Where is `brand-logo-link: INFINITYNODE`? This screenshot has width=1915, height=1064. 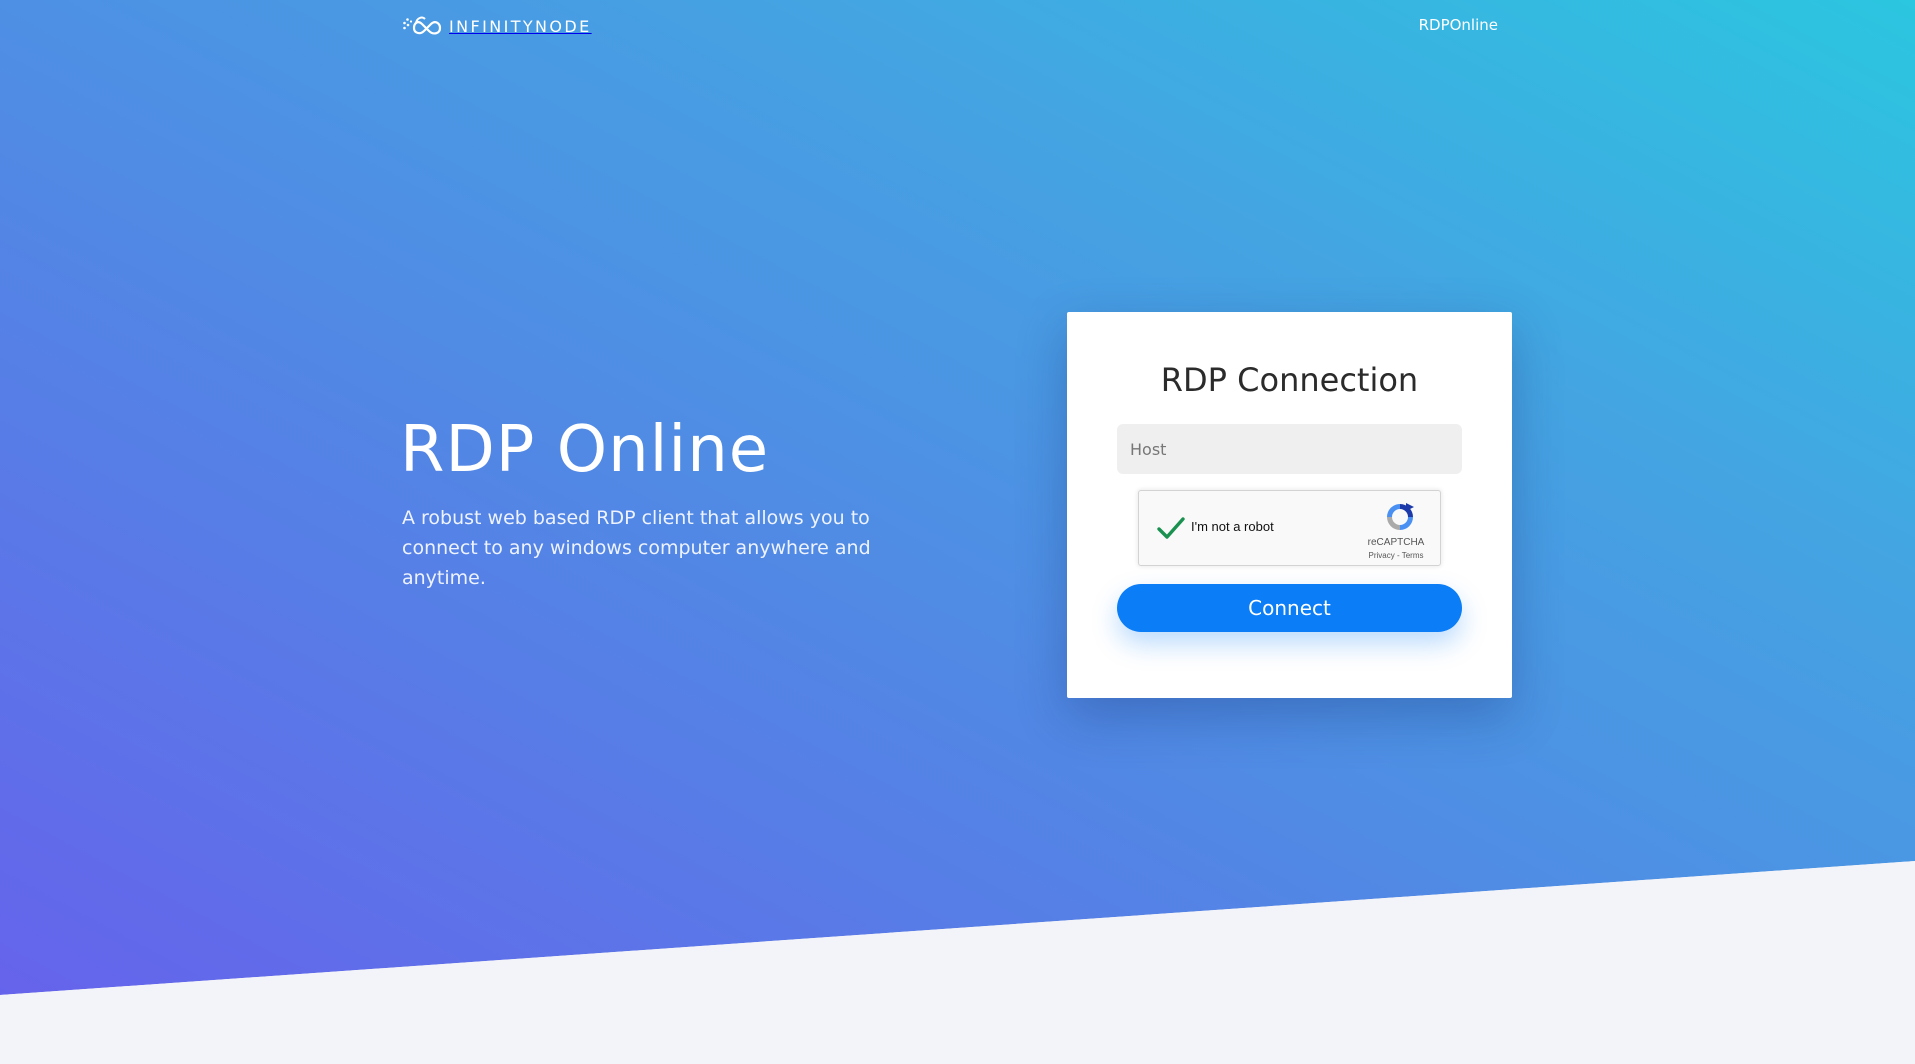
brand-logo-link: INFINITYNODE is located at coordinates (497, 27).